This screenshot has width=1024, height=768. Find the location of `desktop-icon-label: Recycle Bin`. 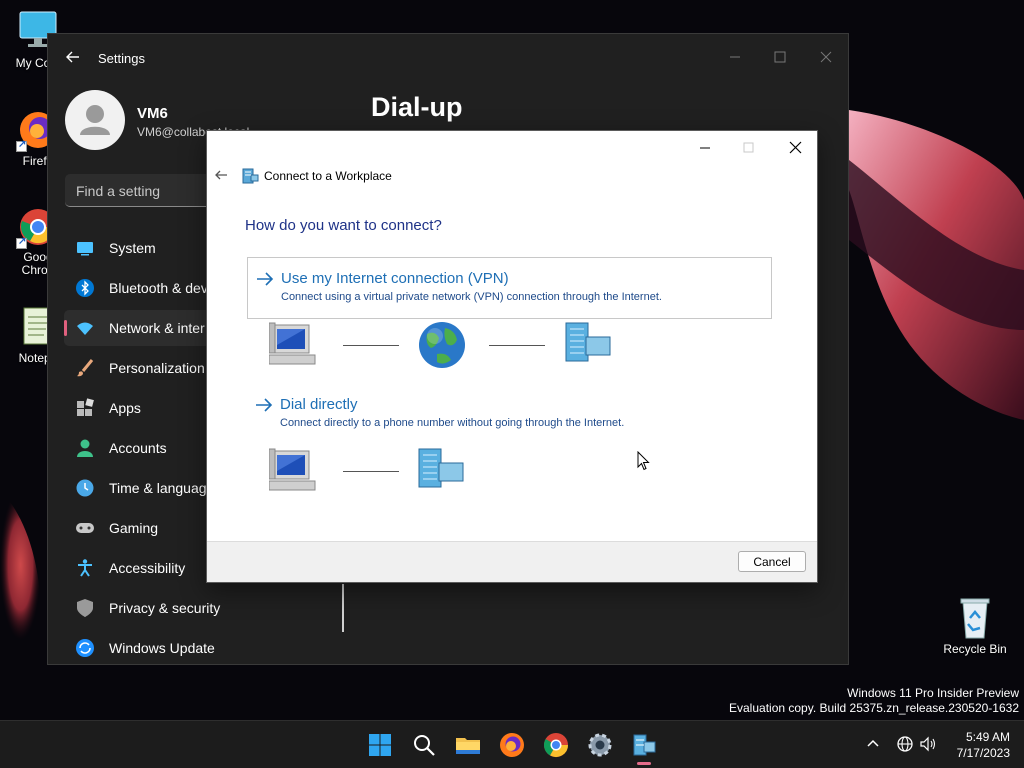

desktop-icon-label: Recycle Bin is located at coordinates (975, 649).